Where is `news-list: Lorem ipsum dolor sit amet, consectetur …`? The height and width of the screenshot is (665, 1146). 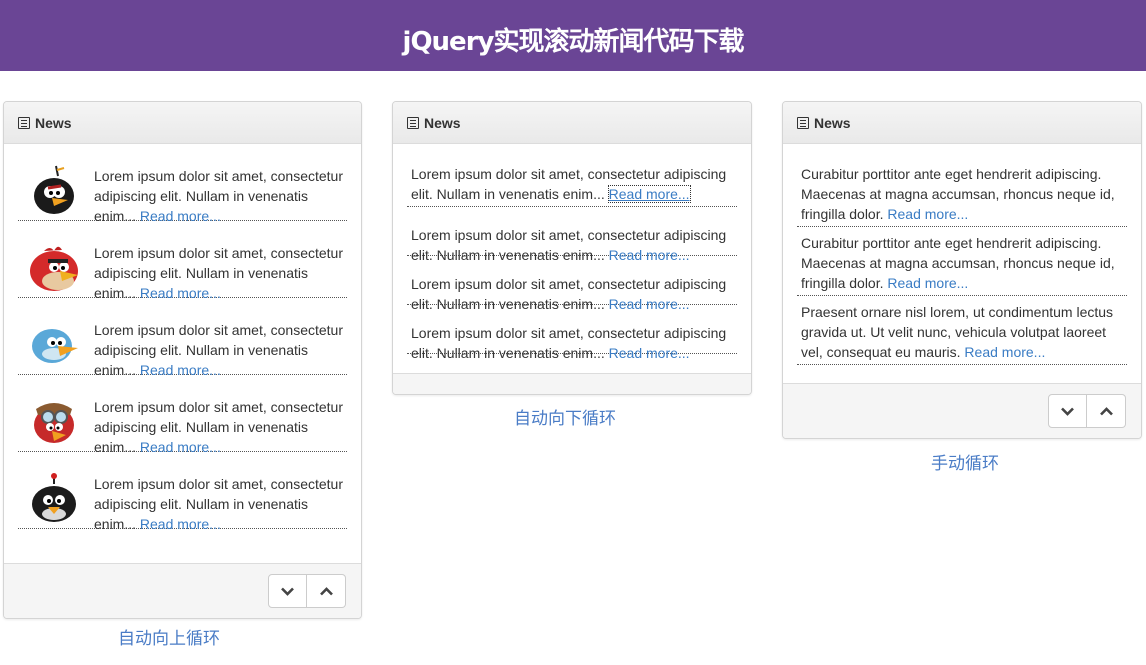 news-list: Lorem ipsum dolor sit amet, consectetur … is located at coordinates (572, 252).